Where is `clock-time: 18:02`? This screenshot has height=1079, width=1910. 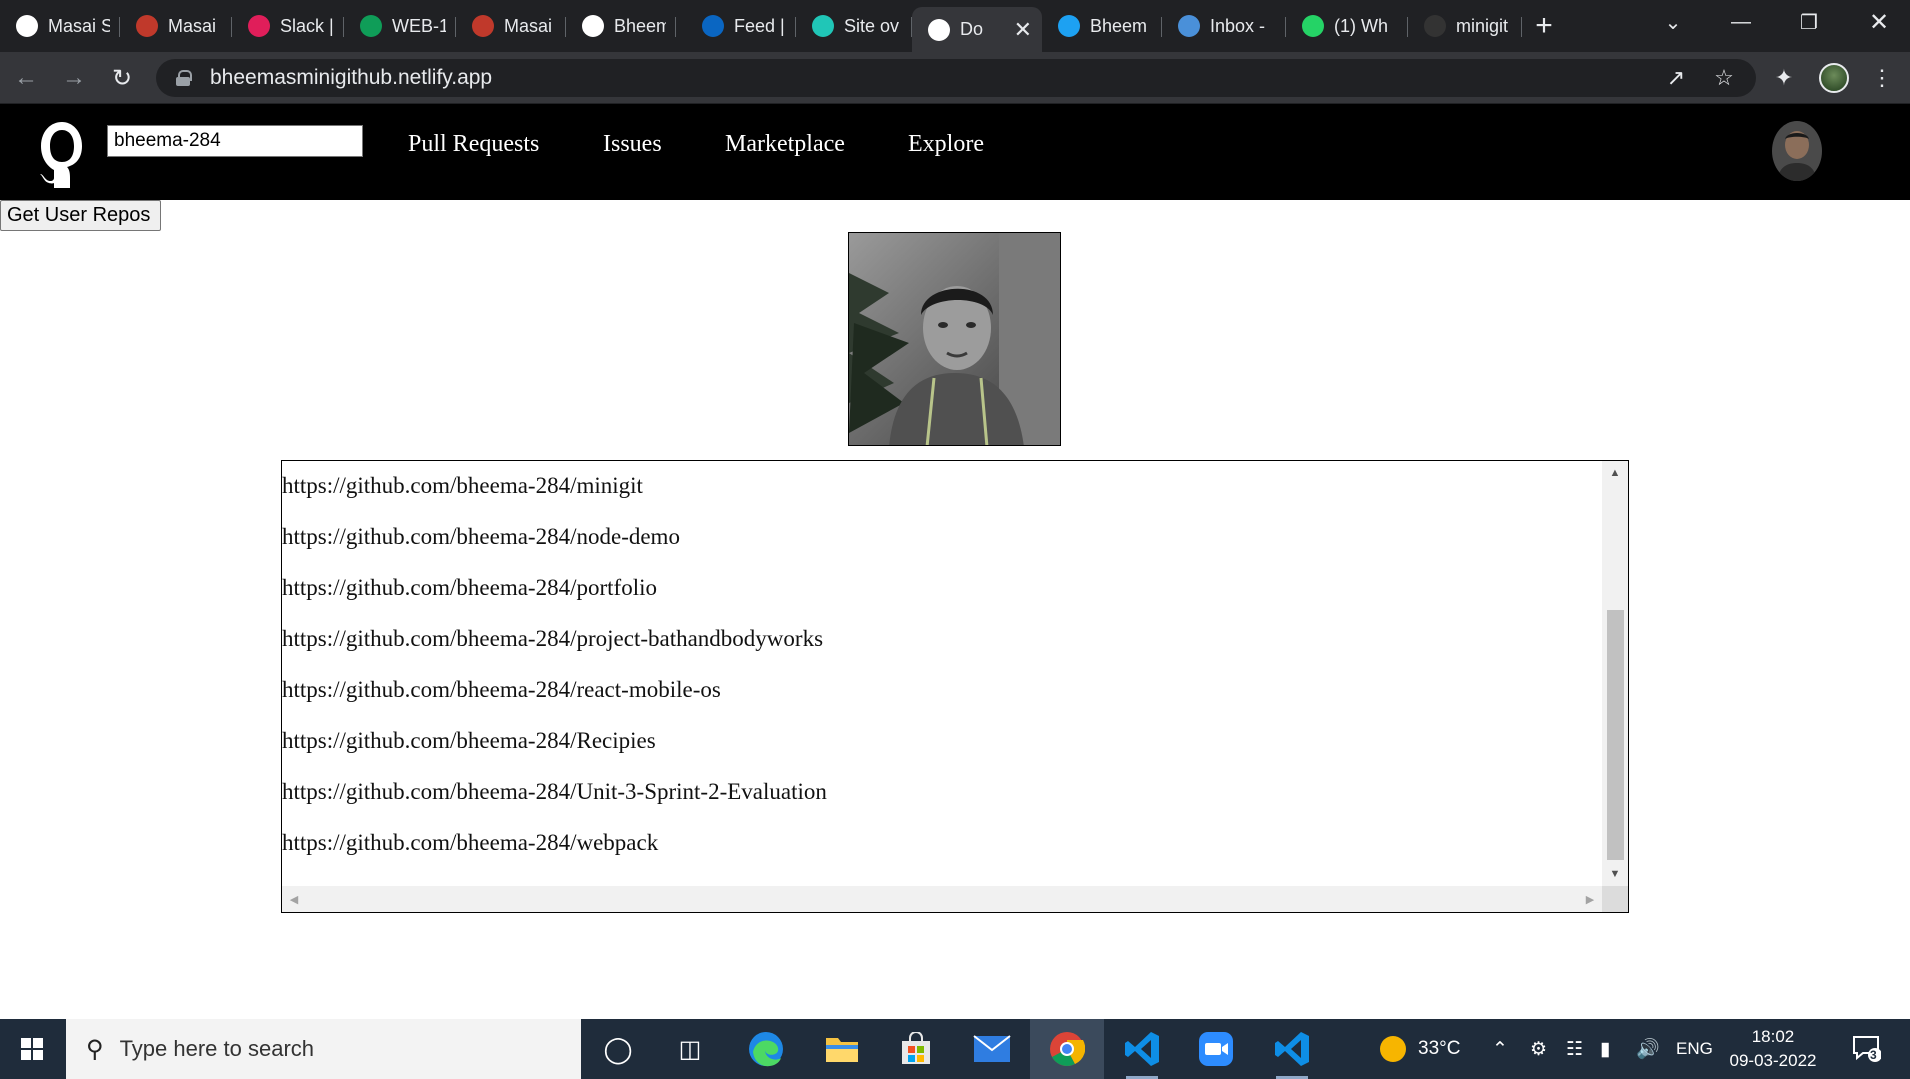
clock-time: 18:02 is located at coordinates (1773, 1036).